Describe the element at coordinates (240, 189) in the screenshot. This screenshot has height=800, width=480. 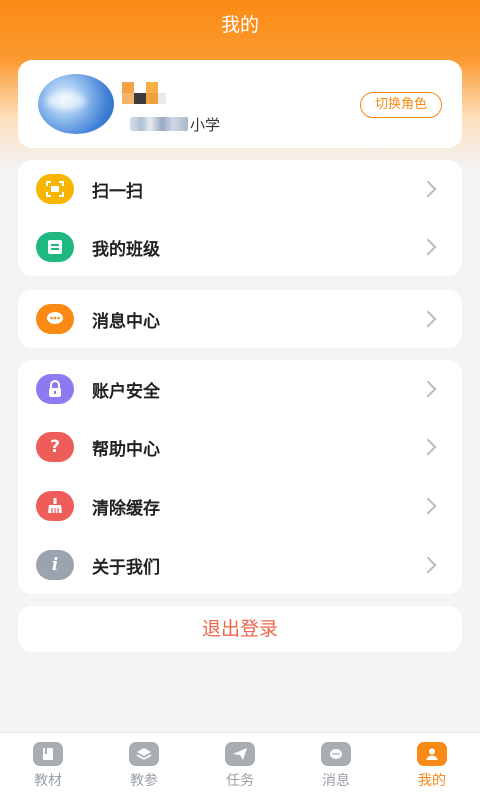
I see `menu-item-scan: 扫一扫` at that location.